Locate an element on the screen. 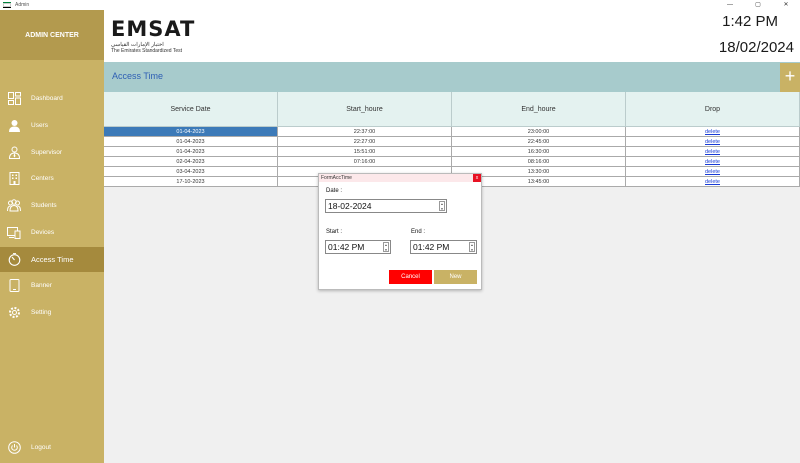 Image resolution: width=800 pixels, height=463 pixels. uae-flag-icon is located at coordinates (7, 5).